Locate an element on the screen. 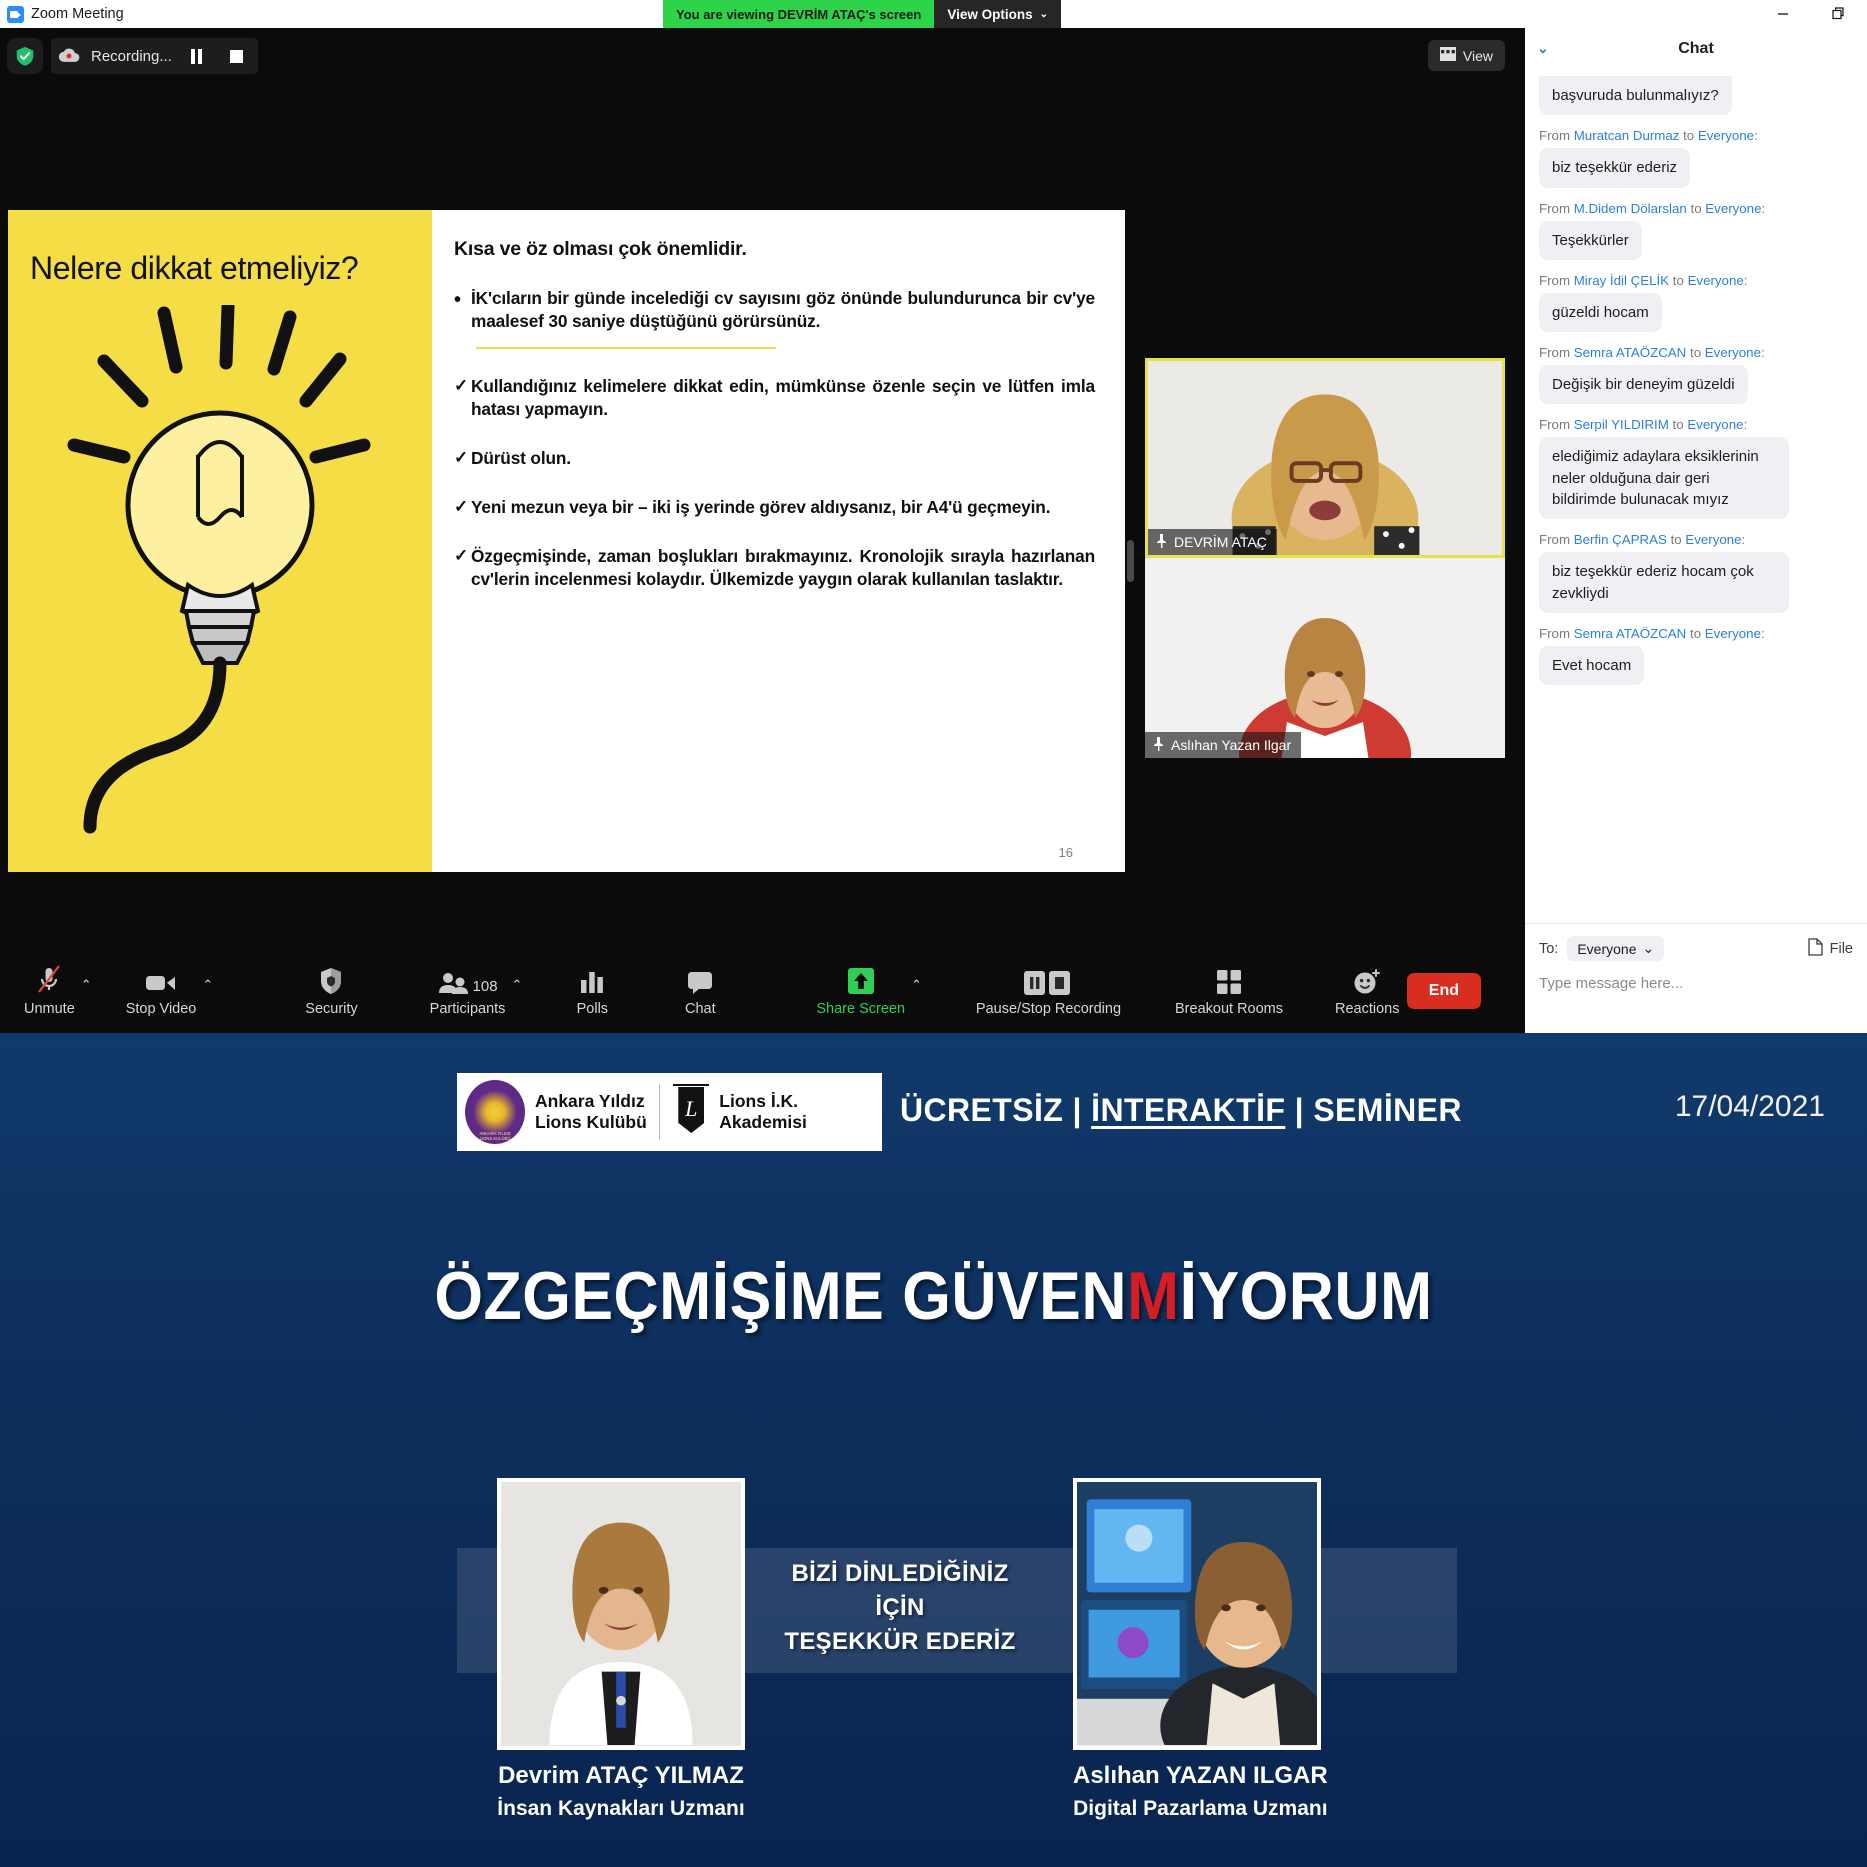 The width and height of the screenshot is (1867, 1867). video-thumbnail-strip: DEVRİM ATAÇ Aslıhan Yazan Ilgar is located at coordinates (1325, 558).